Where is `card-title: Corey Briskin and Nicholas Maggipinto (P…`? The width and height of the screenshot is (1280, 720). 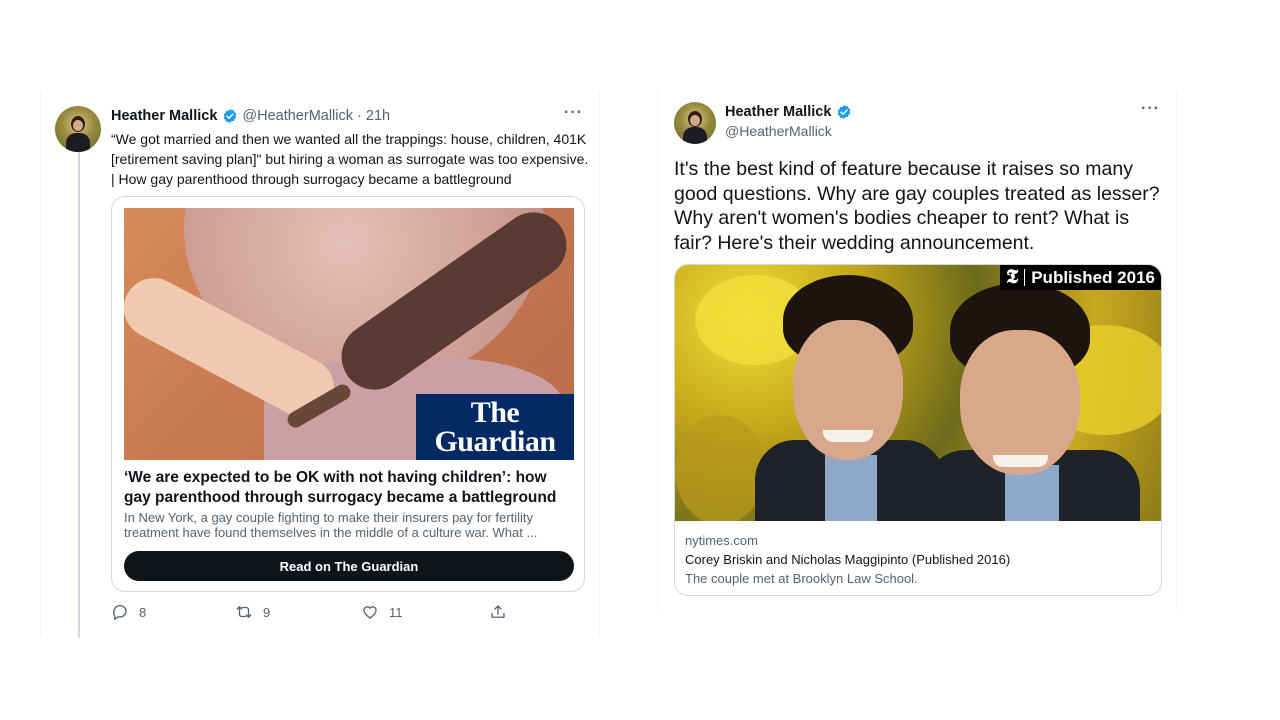 card-title: Corey Briskin and Nicholas Maggipinto (P… is located at coordinates (848, 559).